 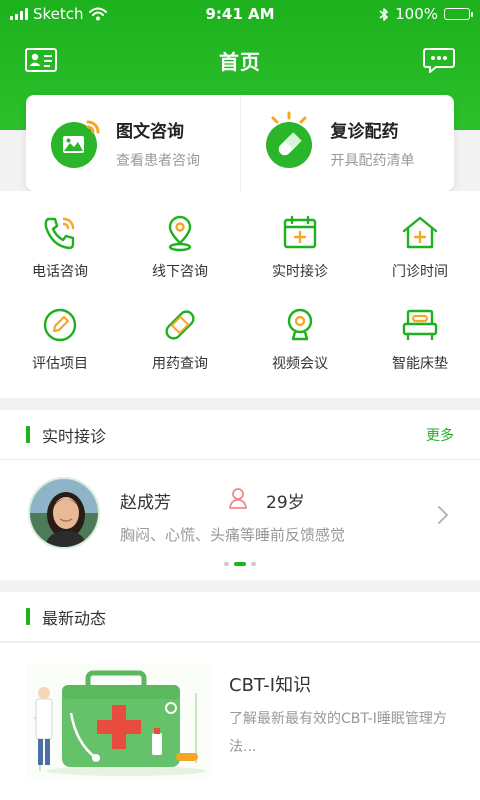 I want to click on webcam-icon, so click(x=300, y=324).